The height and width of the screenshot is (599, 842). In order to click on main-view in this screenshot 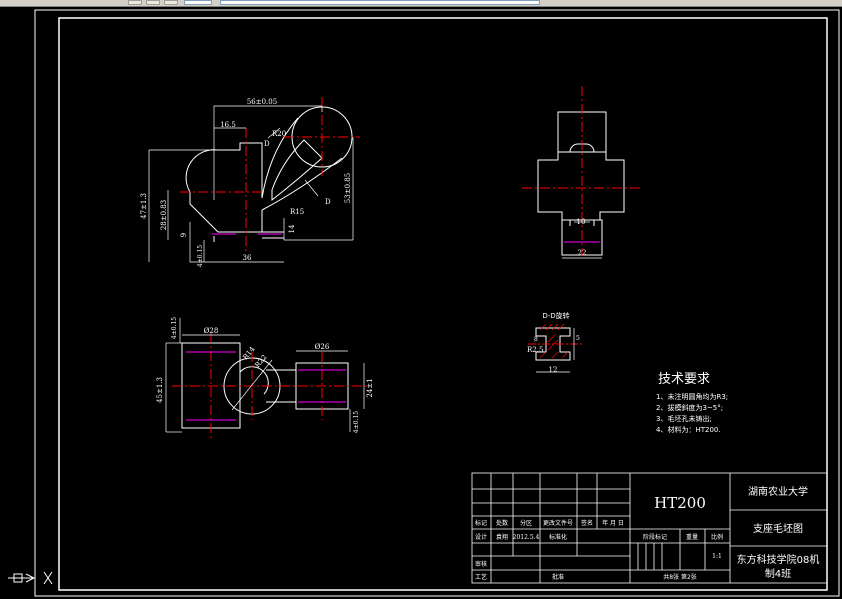, I will do `click(269, 174)`.